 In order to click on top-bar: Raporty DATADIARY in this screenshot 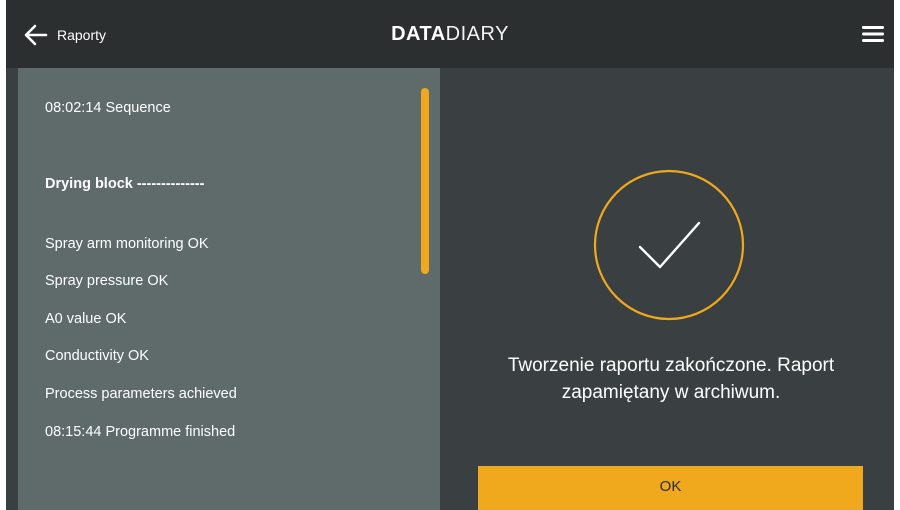, I will do `click(450, 34)`.